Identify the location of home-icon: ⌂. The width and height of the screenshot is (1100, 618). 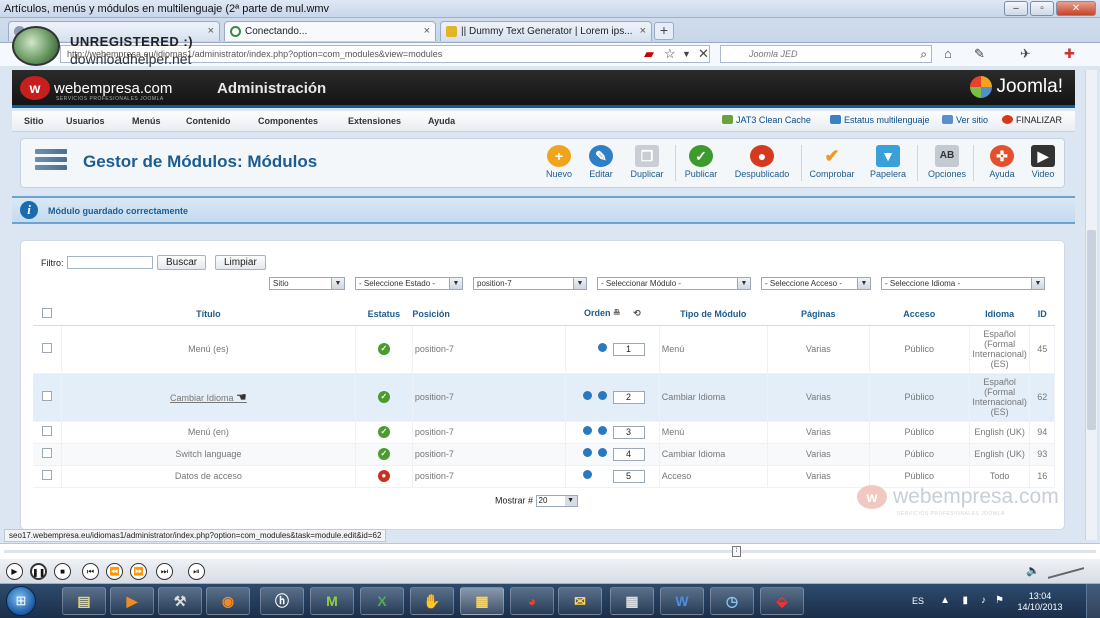
(948, 53).